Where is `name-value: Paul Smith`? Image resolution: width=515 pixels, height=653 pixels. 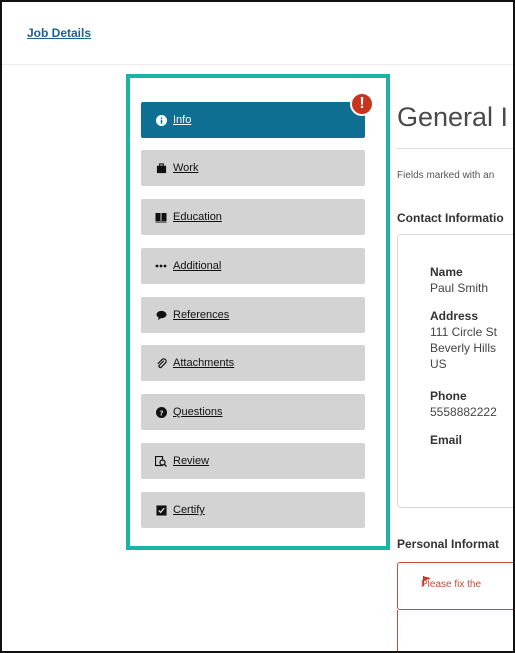 name-value: Paul Smith is located at coordinates (459, 288).